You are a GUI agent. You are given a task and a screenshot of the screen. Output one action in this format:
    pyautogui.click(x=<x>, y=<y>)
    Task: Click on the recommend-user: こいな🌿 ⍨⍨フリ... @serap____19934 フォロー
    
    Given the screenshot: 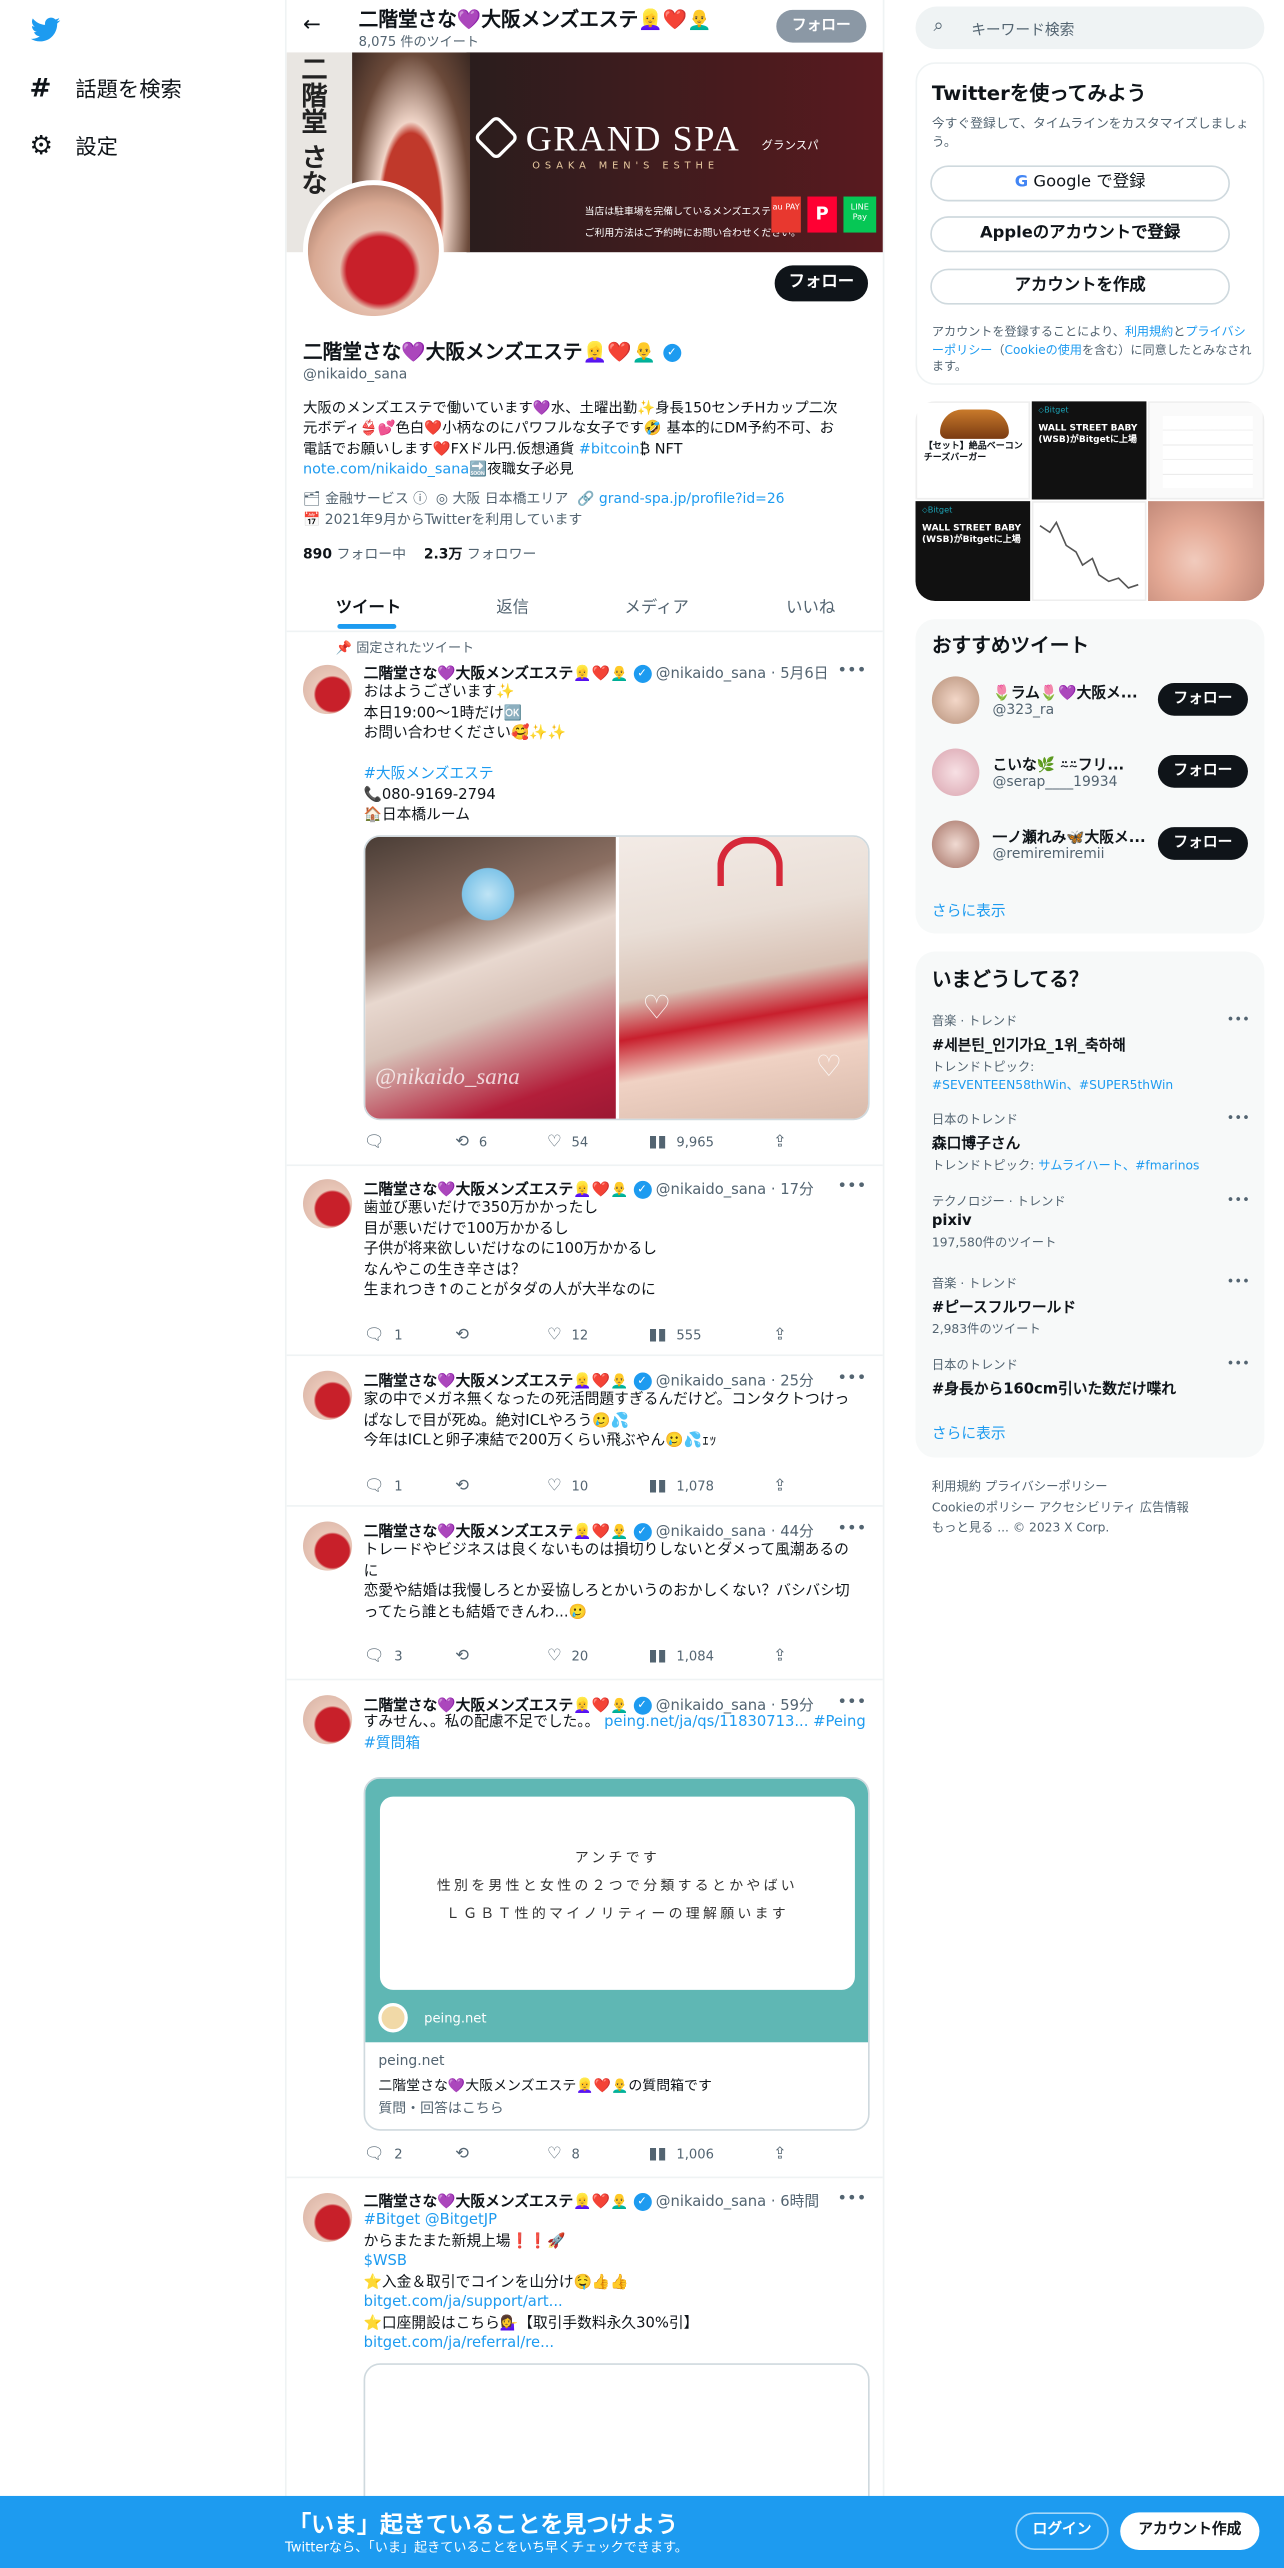 What is the action you would take?
    pyautogui.click(x=1092, y=772)
    